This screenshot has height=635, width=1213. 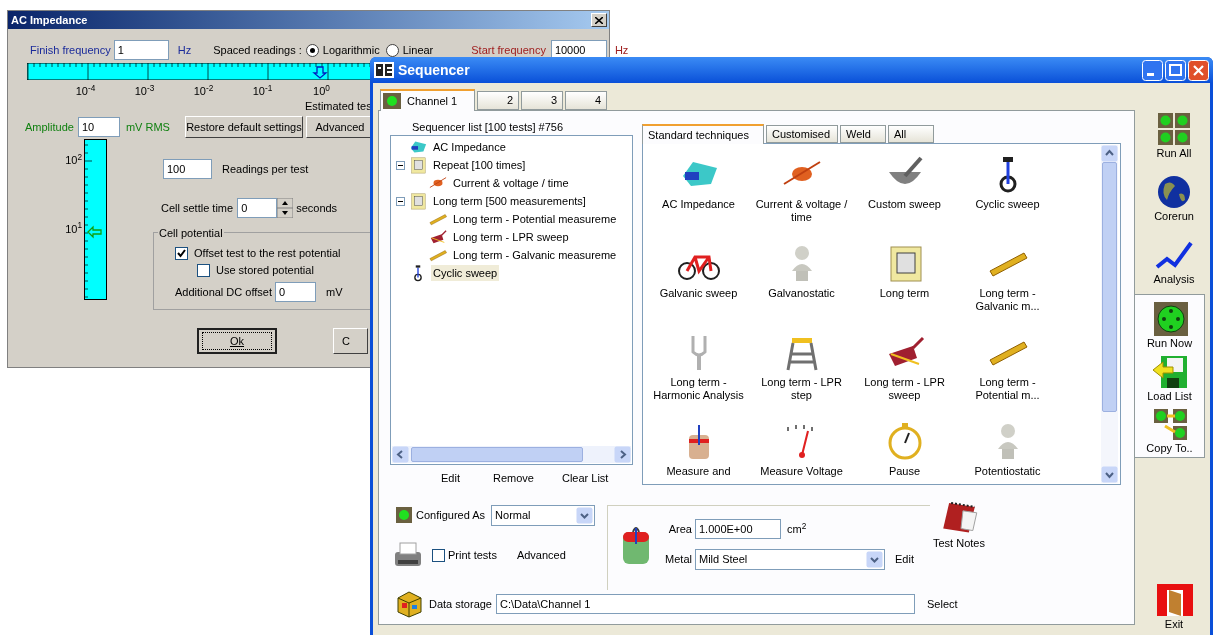 I want to click on technique-item: Long term, so click(x=904, y=293).